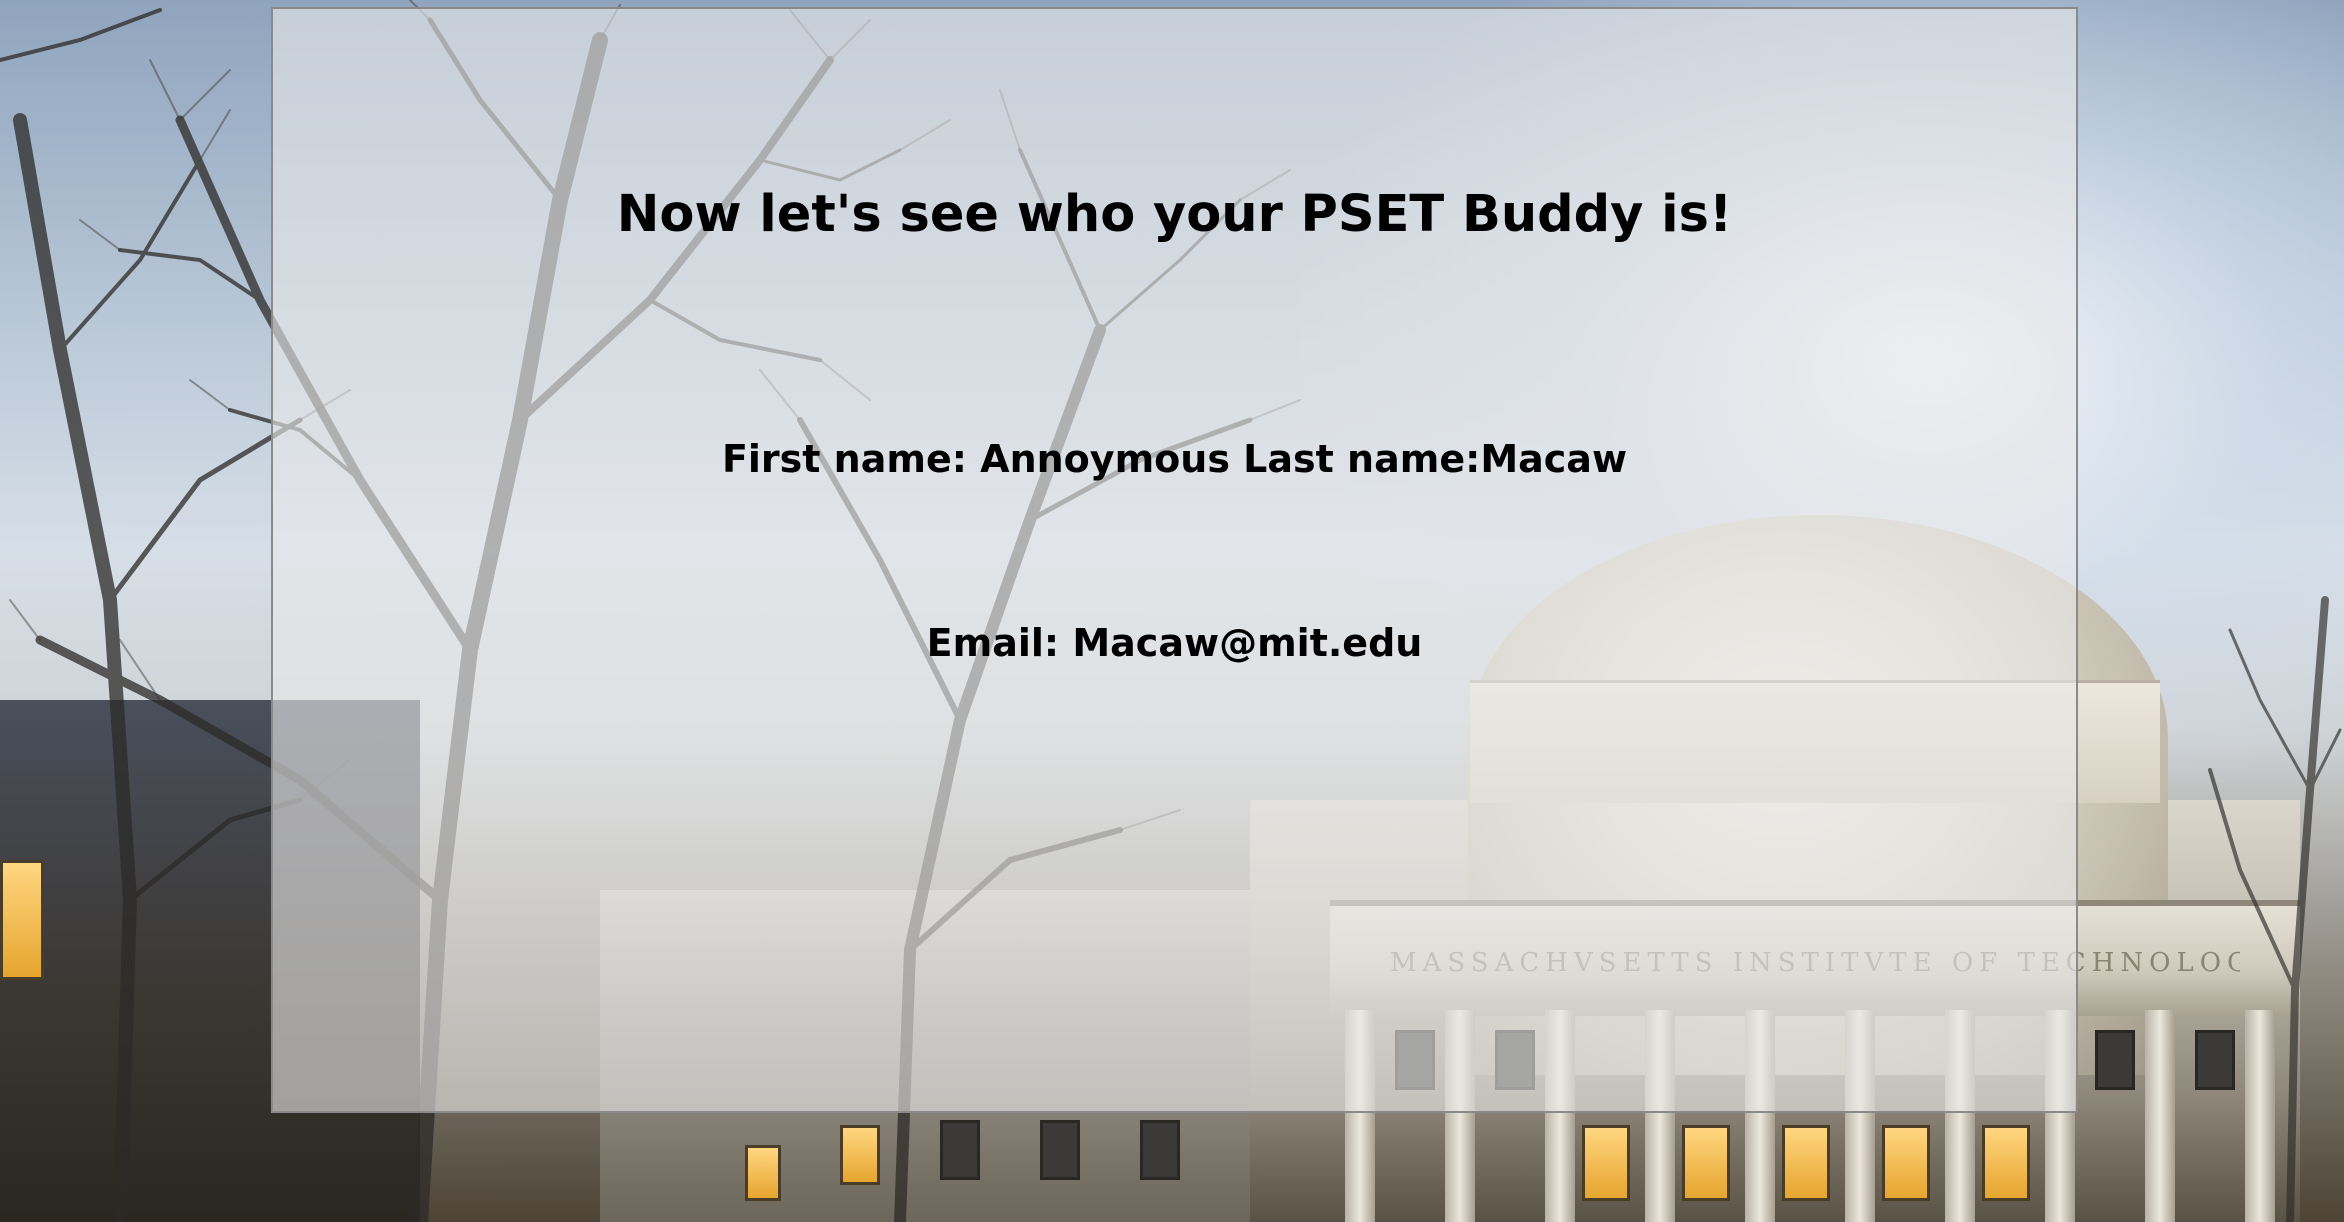 The width and height of the screenshot is (2344, 1222). Describe the element at coordinates (844, 459) in the screenshot. I see `first-name-label: First name:` at that location.